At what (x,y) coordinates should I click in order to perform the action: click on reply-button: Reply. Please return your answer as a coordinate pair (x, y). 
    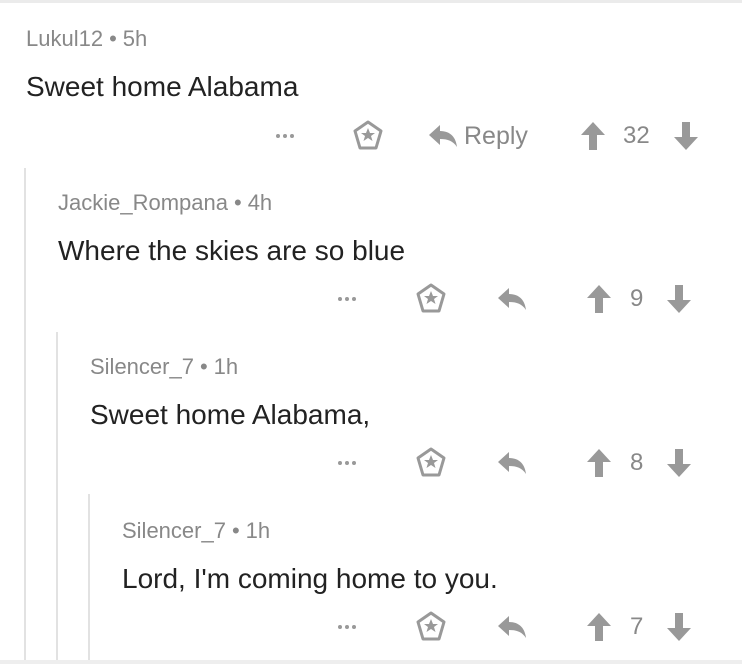
    Looking at the image, I should click on (478, 136).